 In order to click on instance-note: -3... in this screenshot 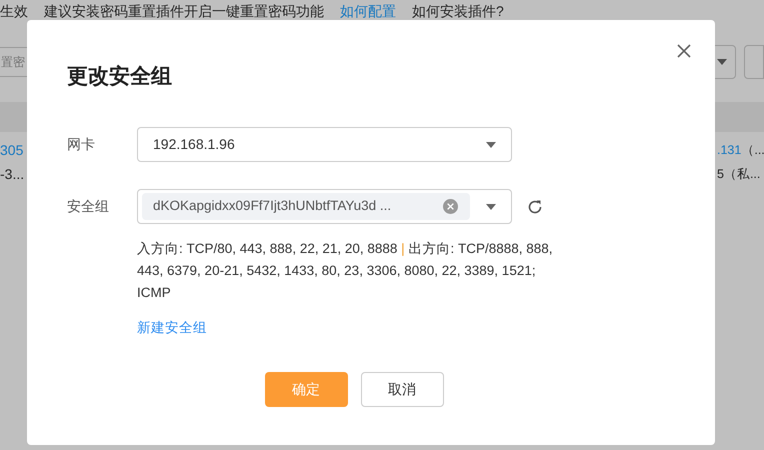, I will do `click(12, 174)`.